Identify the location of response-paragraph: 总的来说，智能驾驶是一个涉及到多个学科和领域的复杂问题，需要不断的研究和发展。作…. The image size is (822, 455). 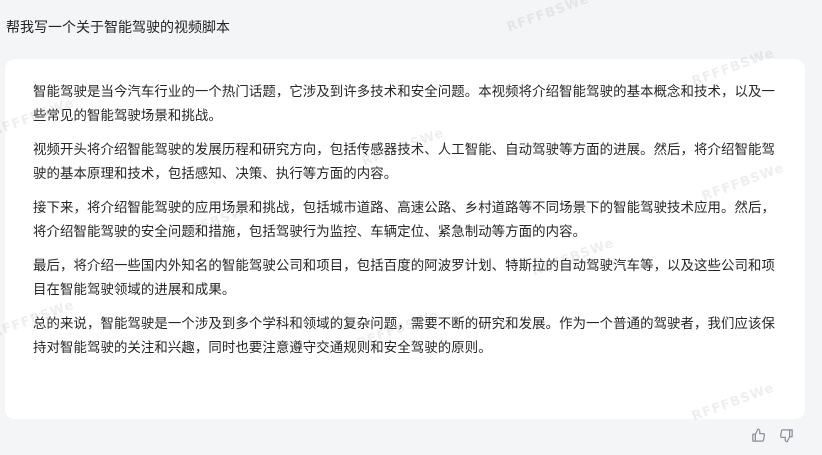
(404, 336).